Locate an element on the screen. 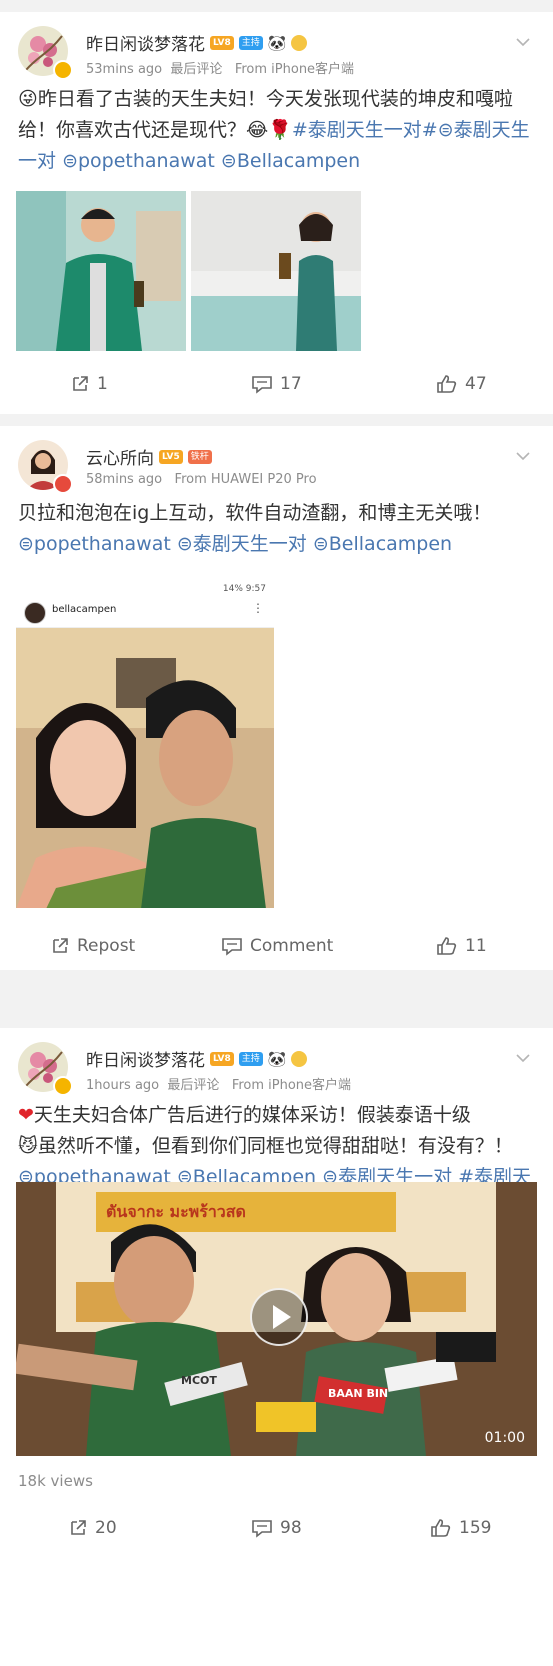  post-body: 贝拉和泡泡在ig上互动，软件自动渣翻，和博主无关哦！ is located at coordinates (255, 513).